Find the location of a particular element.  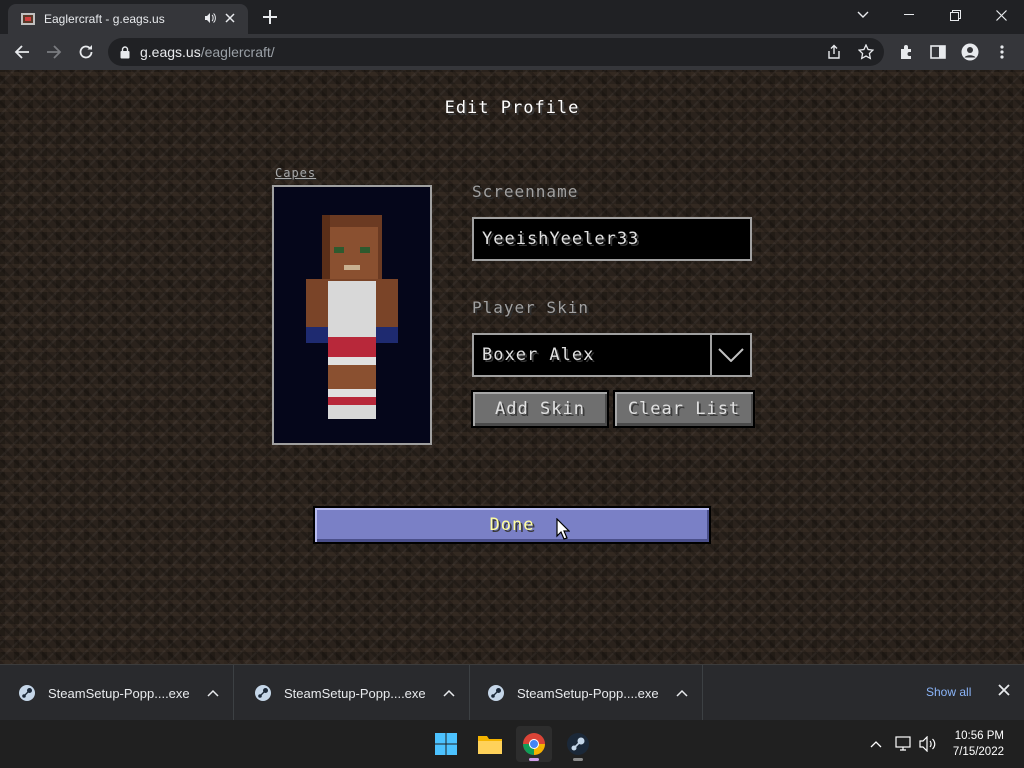

windows-start-button is located at coordinates (446, 744).